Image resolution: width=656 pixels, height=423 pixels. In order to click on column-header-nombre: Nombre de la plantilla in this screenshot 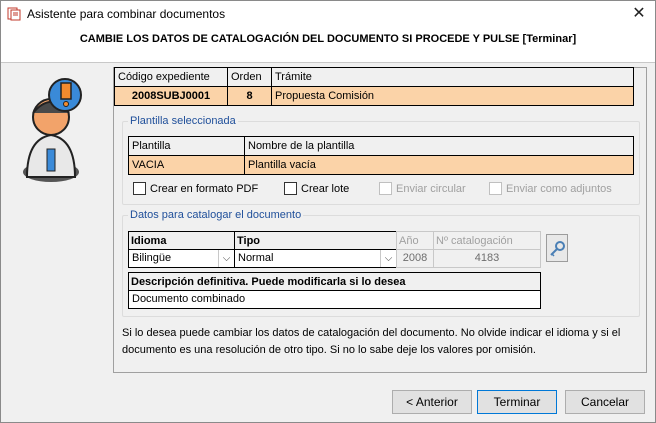, I will do `click(439, 146)`.